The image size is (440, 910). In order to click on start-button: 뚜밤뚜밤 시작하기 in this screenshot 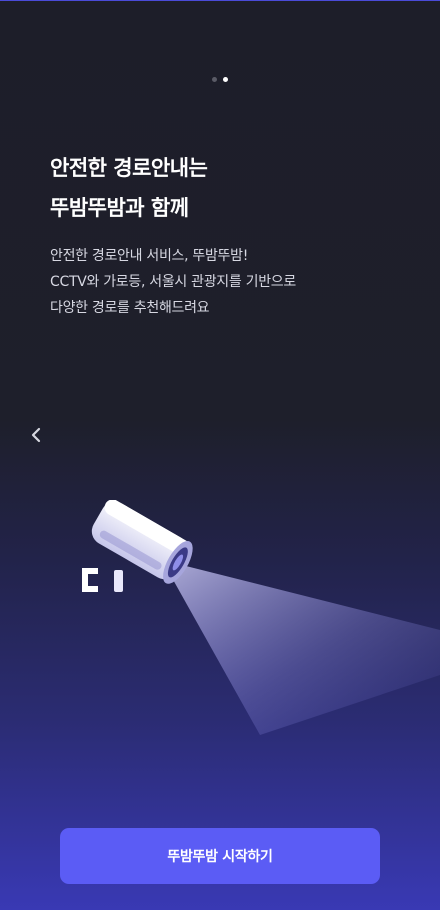, I will do `click(220, 856)`.